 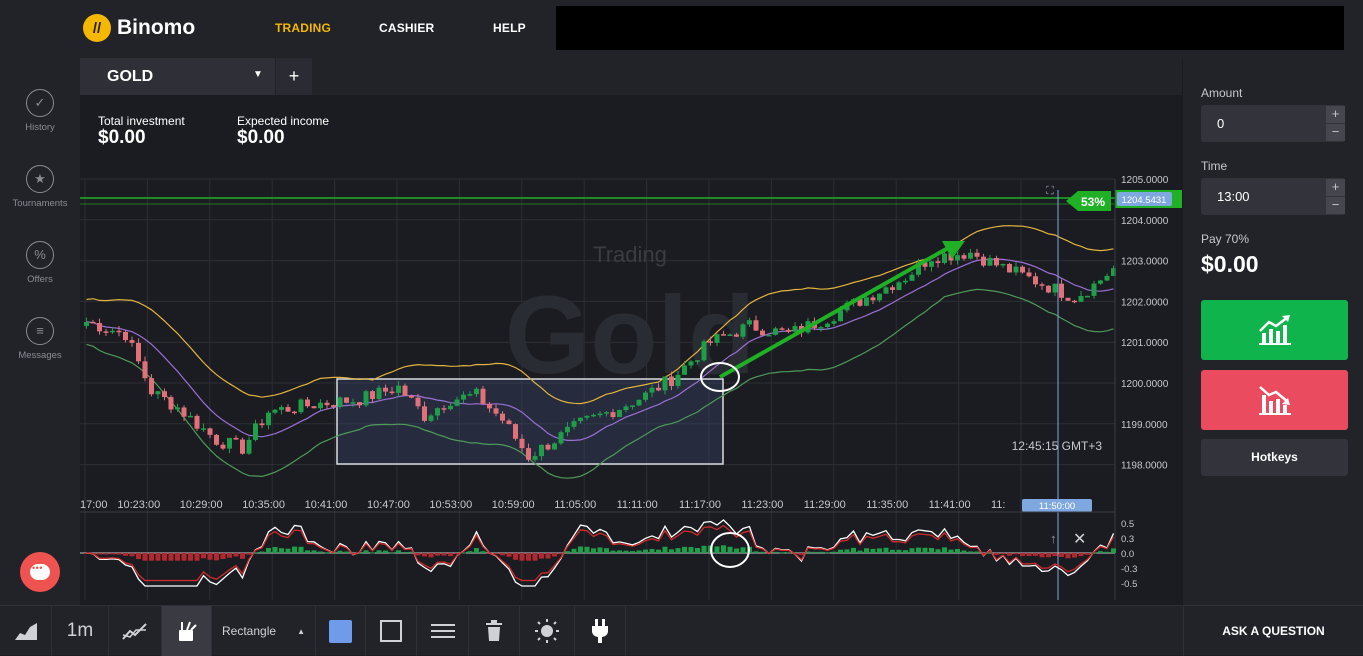 What do you see at coordinates (135, 631) in the screenshot?
I see `indicators-button` at bounding box center [135, 631].